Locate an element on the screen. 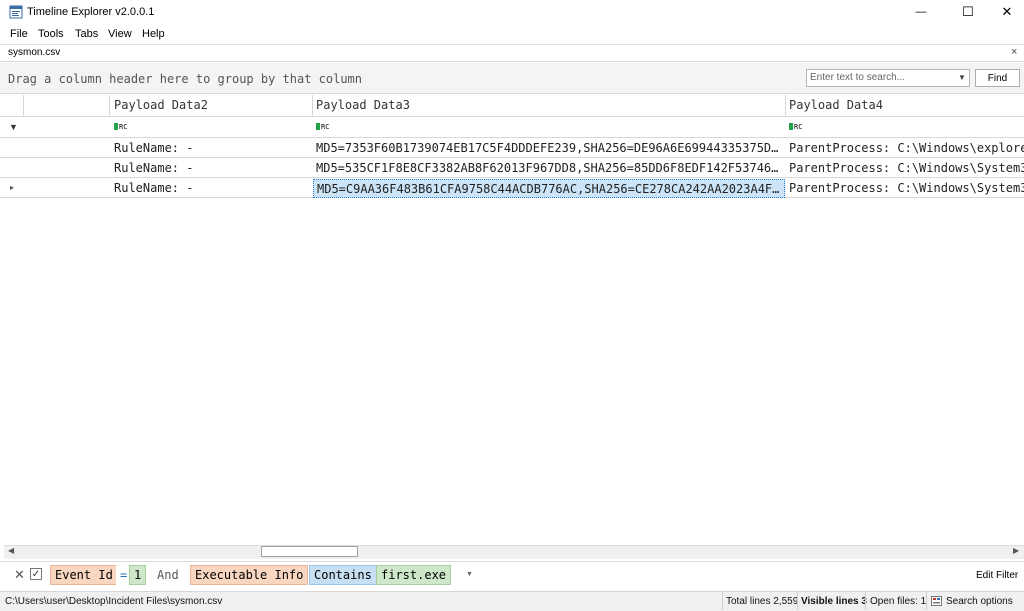  column-header-payload-data4: Payload Data4 is located at coordinates (836, 105).